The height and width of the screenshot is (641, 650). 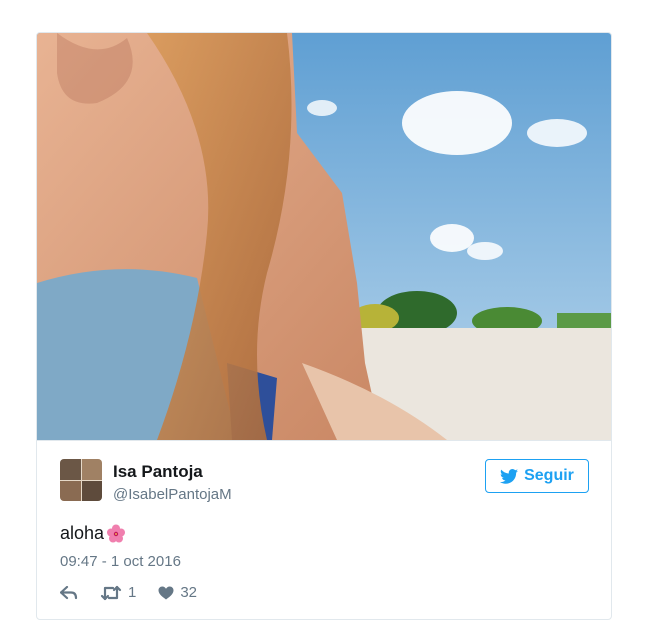 I want to click on tweet-actions: 1 32, so click(x=139, y=592).